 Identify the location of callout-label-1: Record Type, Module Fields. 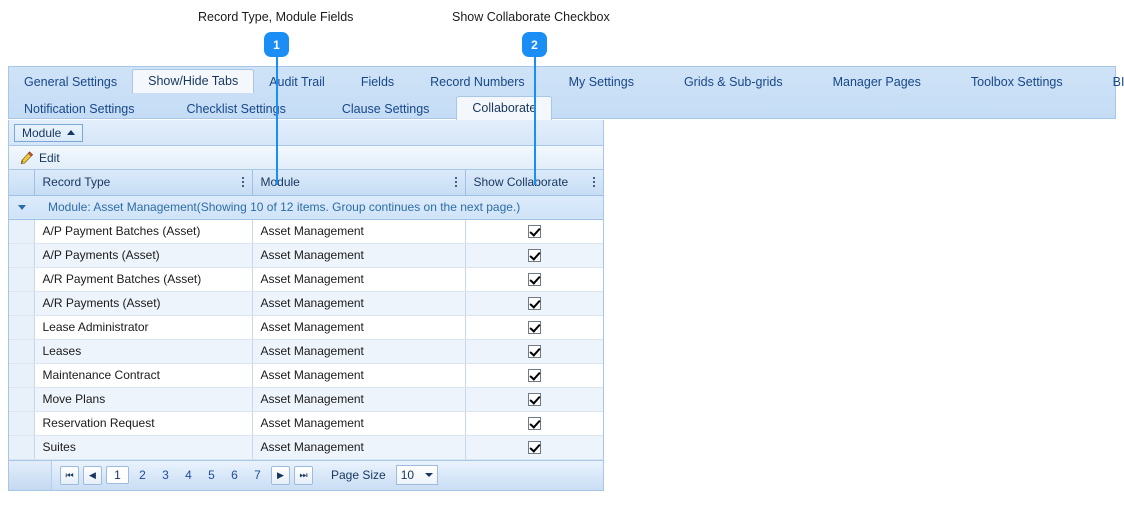
(276, 17).